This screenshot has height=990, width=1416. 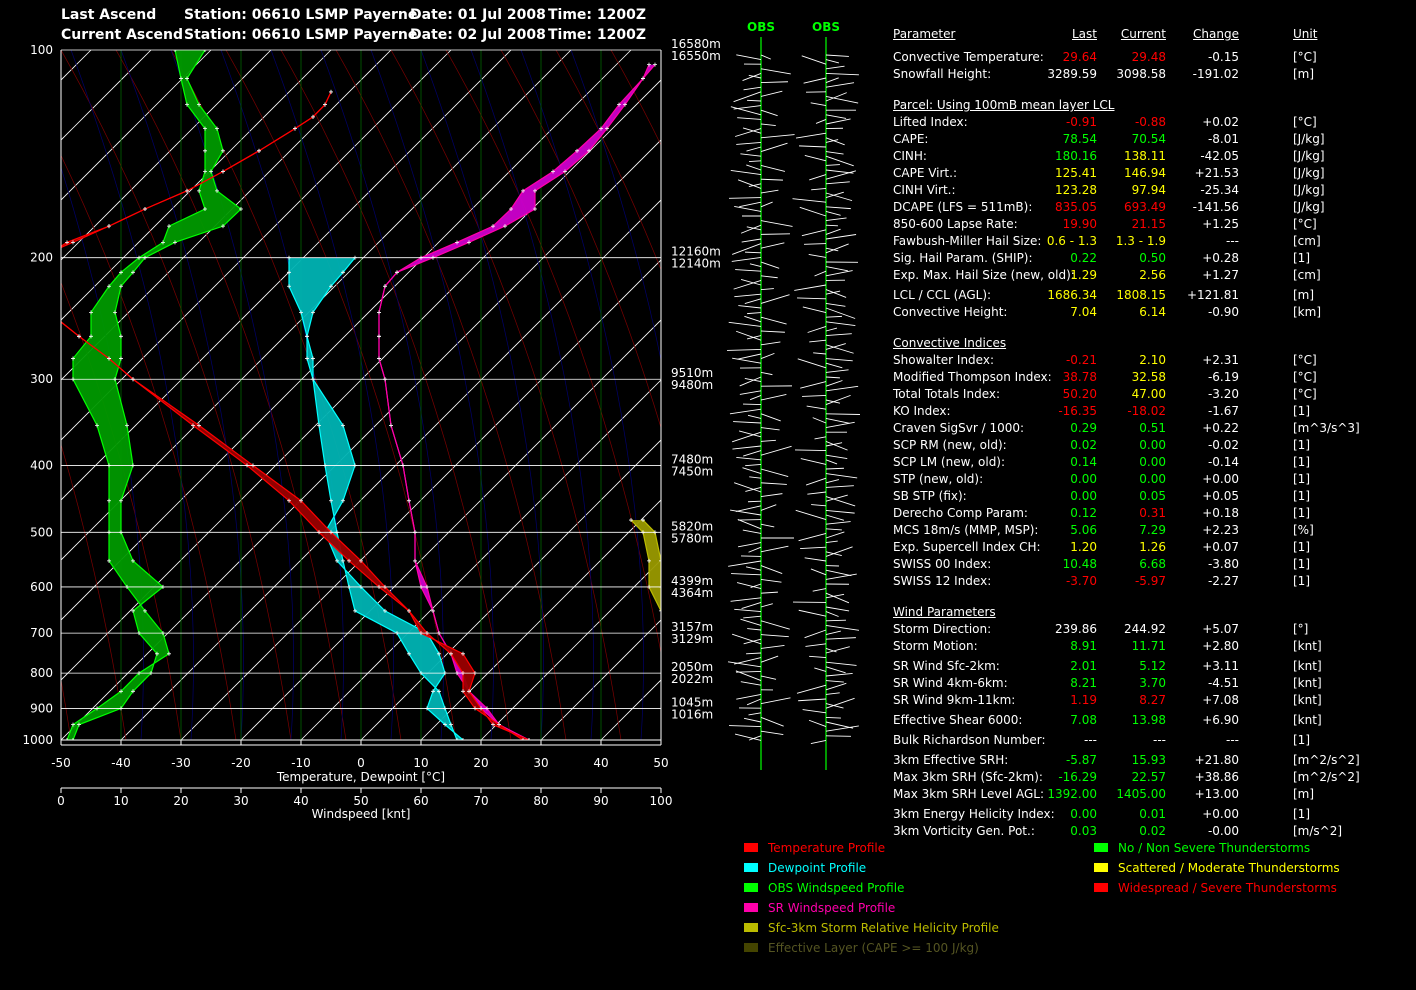 What do you see at coordinates (1128, 530) in the screenshot?
I see `table-row: MCS 18m/s (MMP, MSP): 5.06 7.29 +2.23 [%]` at bounding box center [1128, 530].